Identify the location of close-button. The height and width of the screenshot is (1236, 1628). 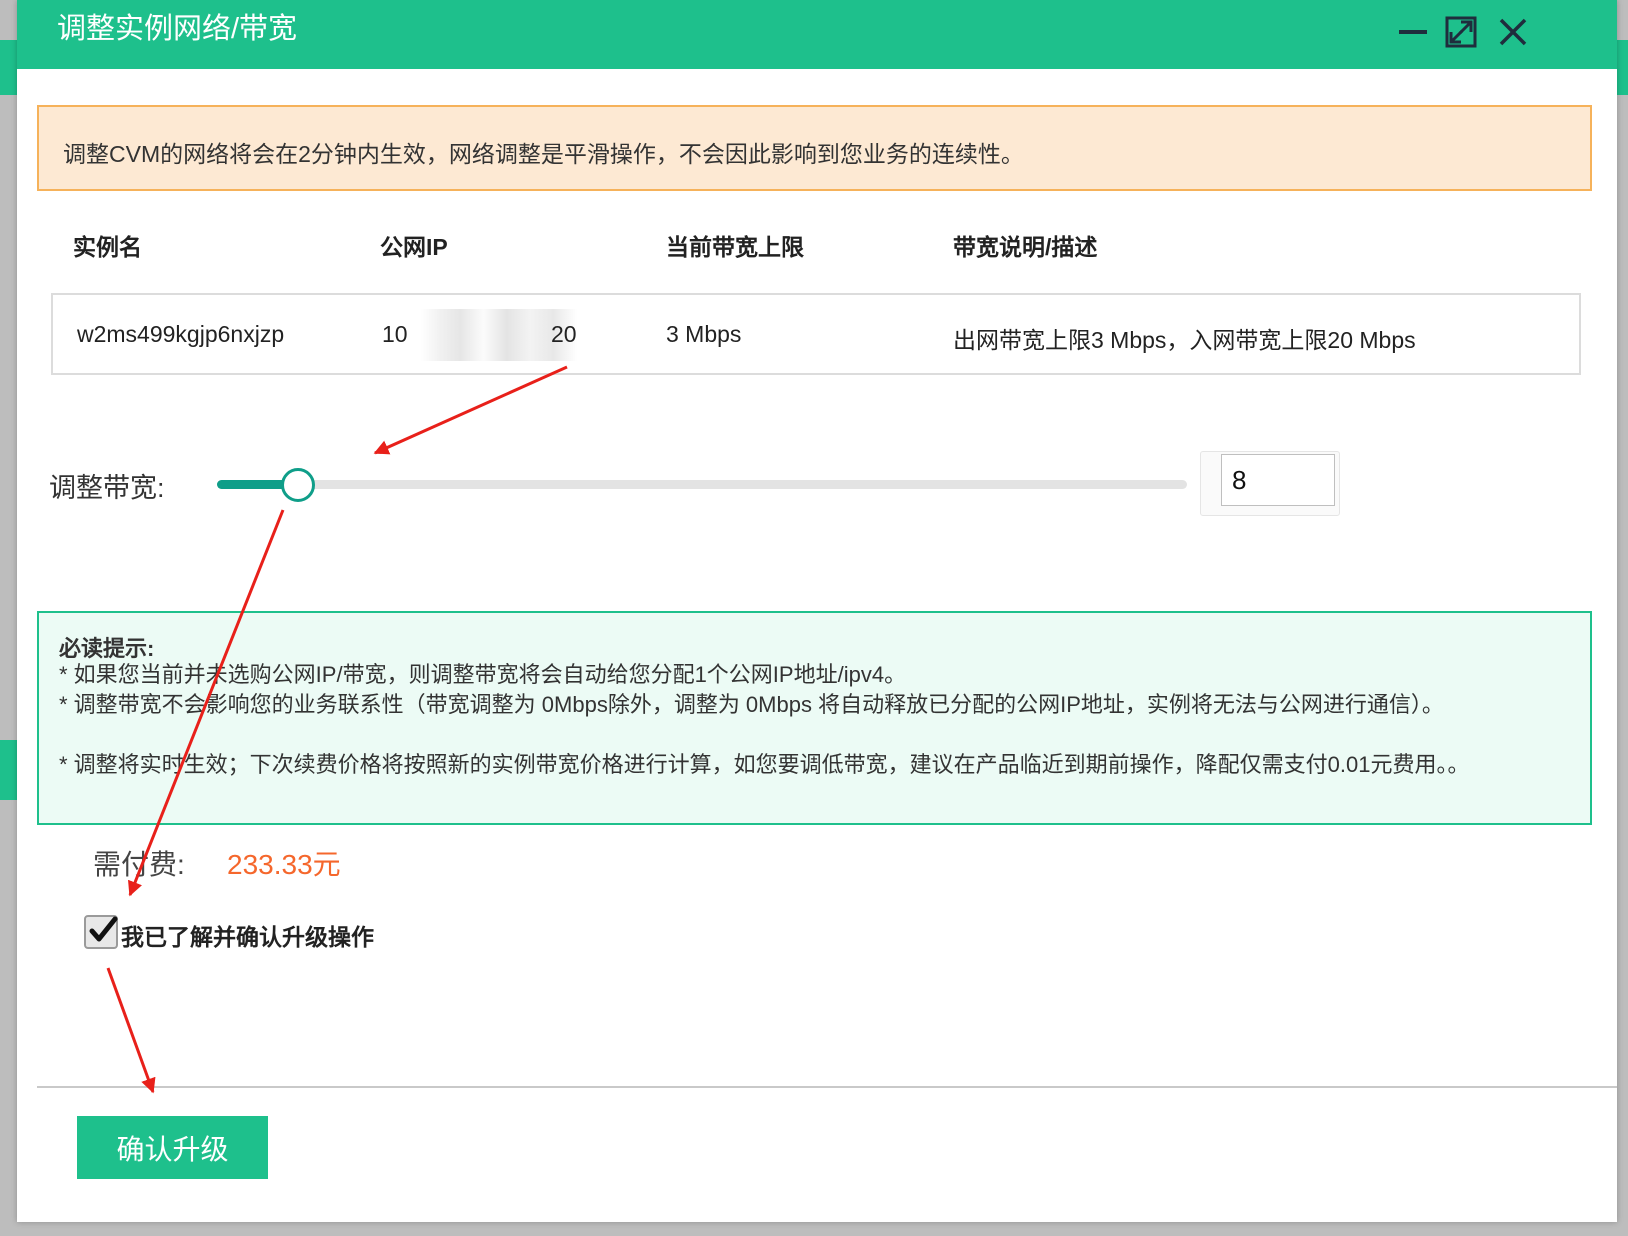
(1513, 32).